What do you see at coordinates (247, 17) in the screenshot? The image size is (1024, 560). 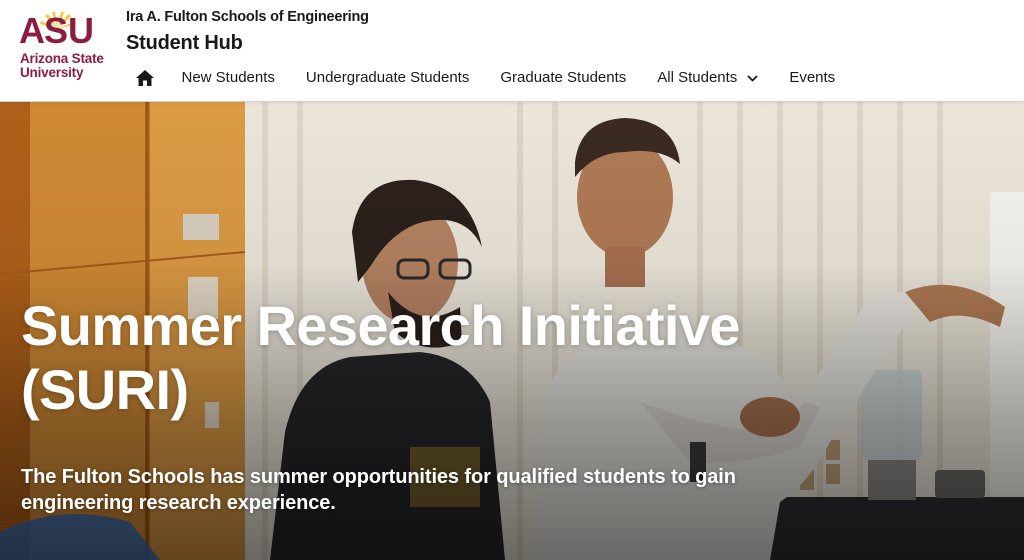 I see `college-name-link: Ira A. Fulton Schools of Engineering` at bounding box center [247, 17].